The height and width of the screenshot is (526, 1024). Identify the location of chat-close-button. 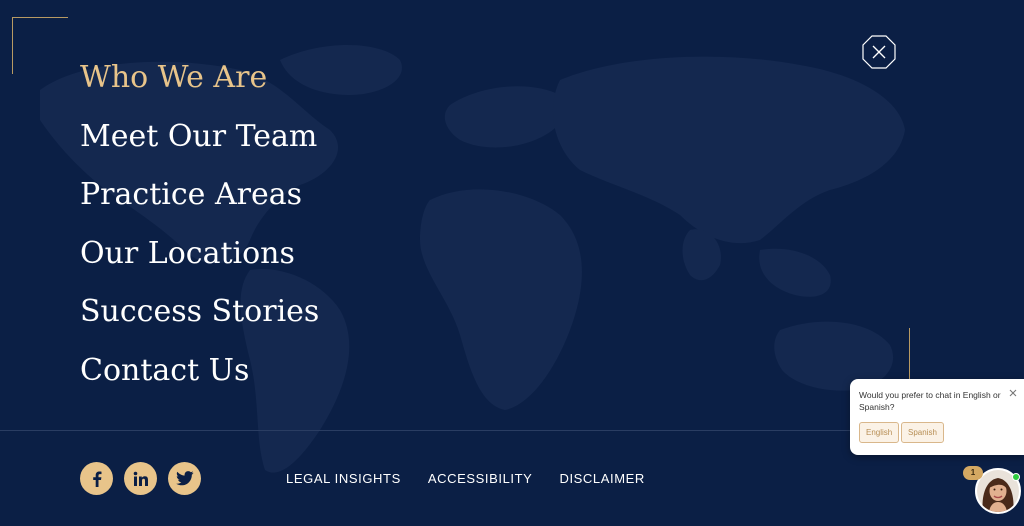
(1013, 391).